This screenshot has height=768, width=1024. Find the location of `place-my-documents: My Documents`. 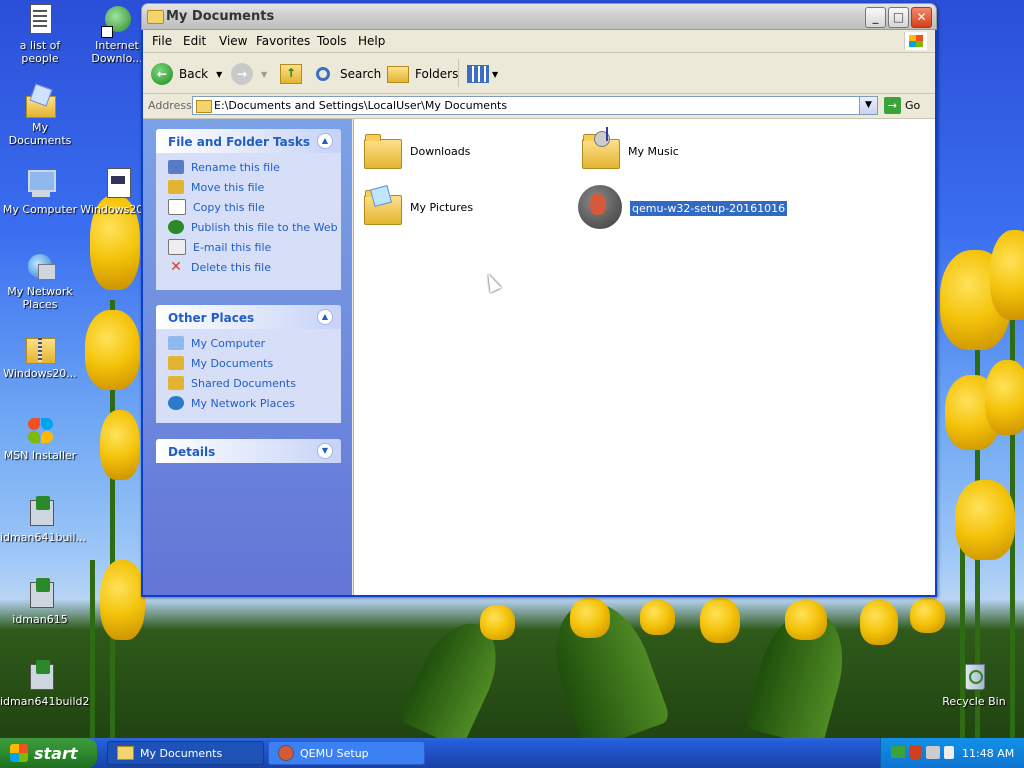

place-my-documents: My Documents is located at coordinates (248, 363).